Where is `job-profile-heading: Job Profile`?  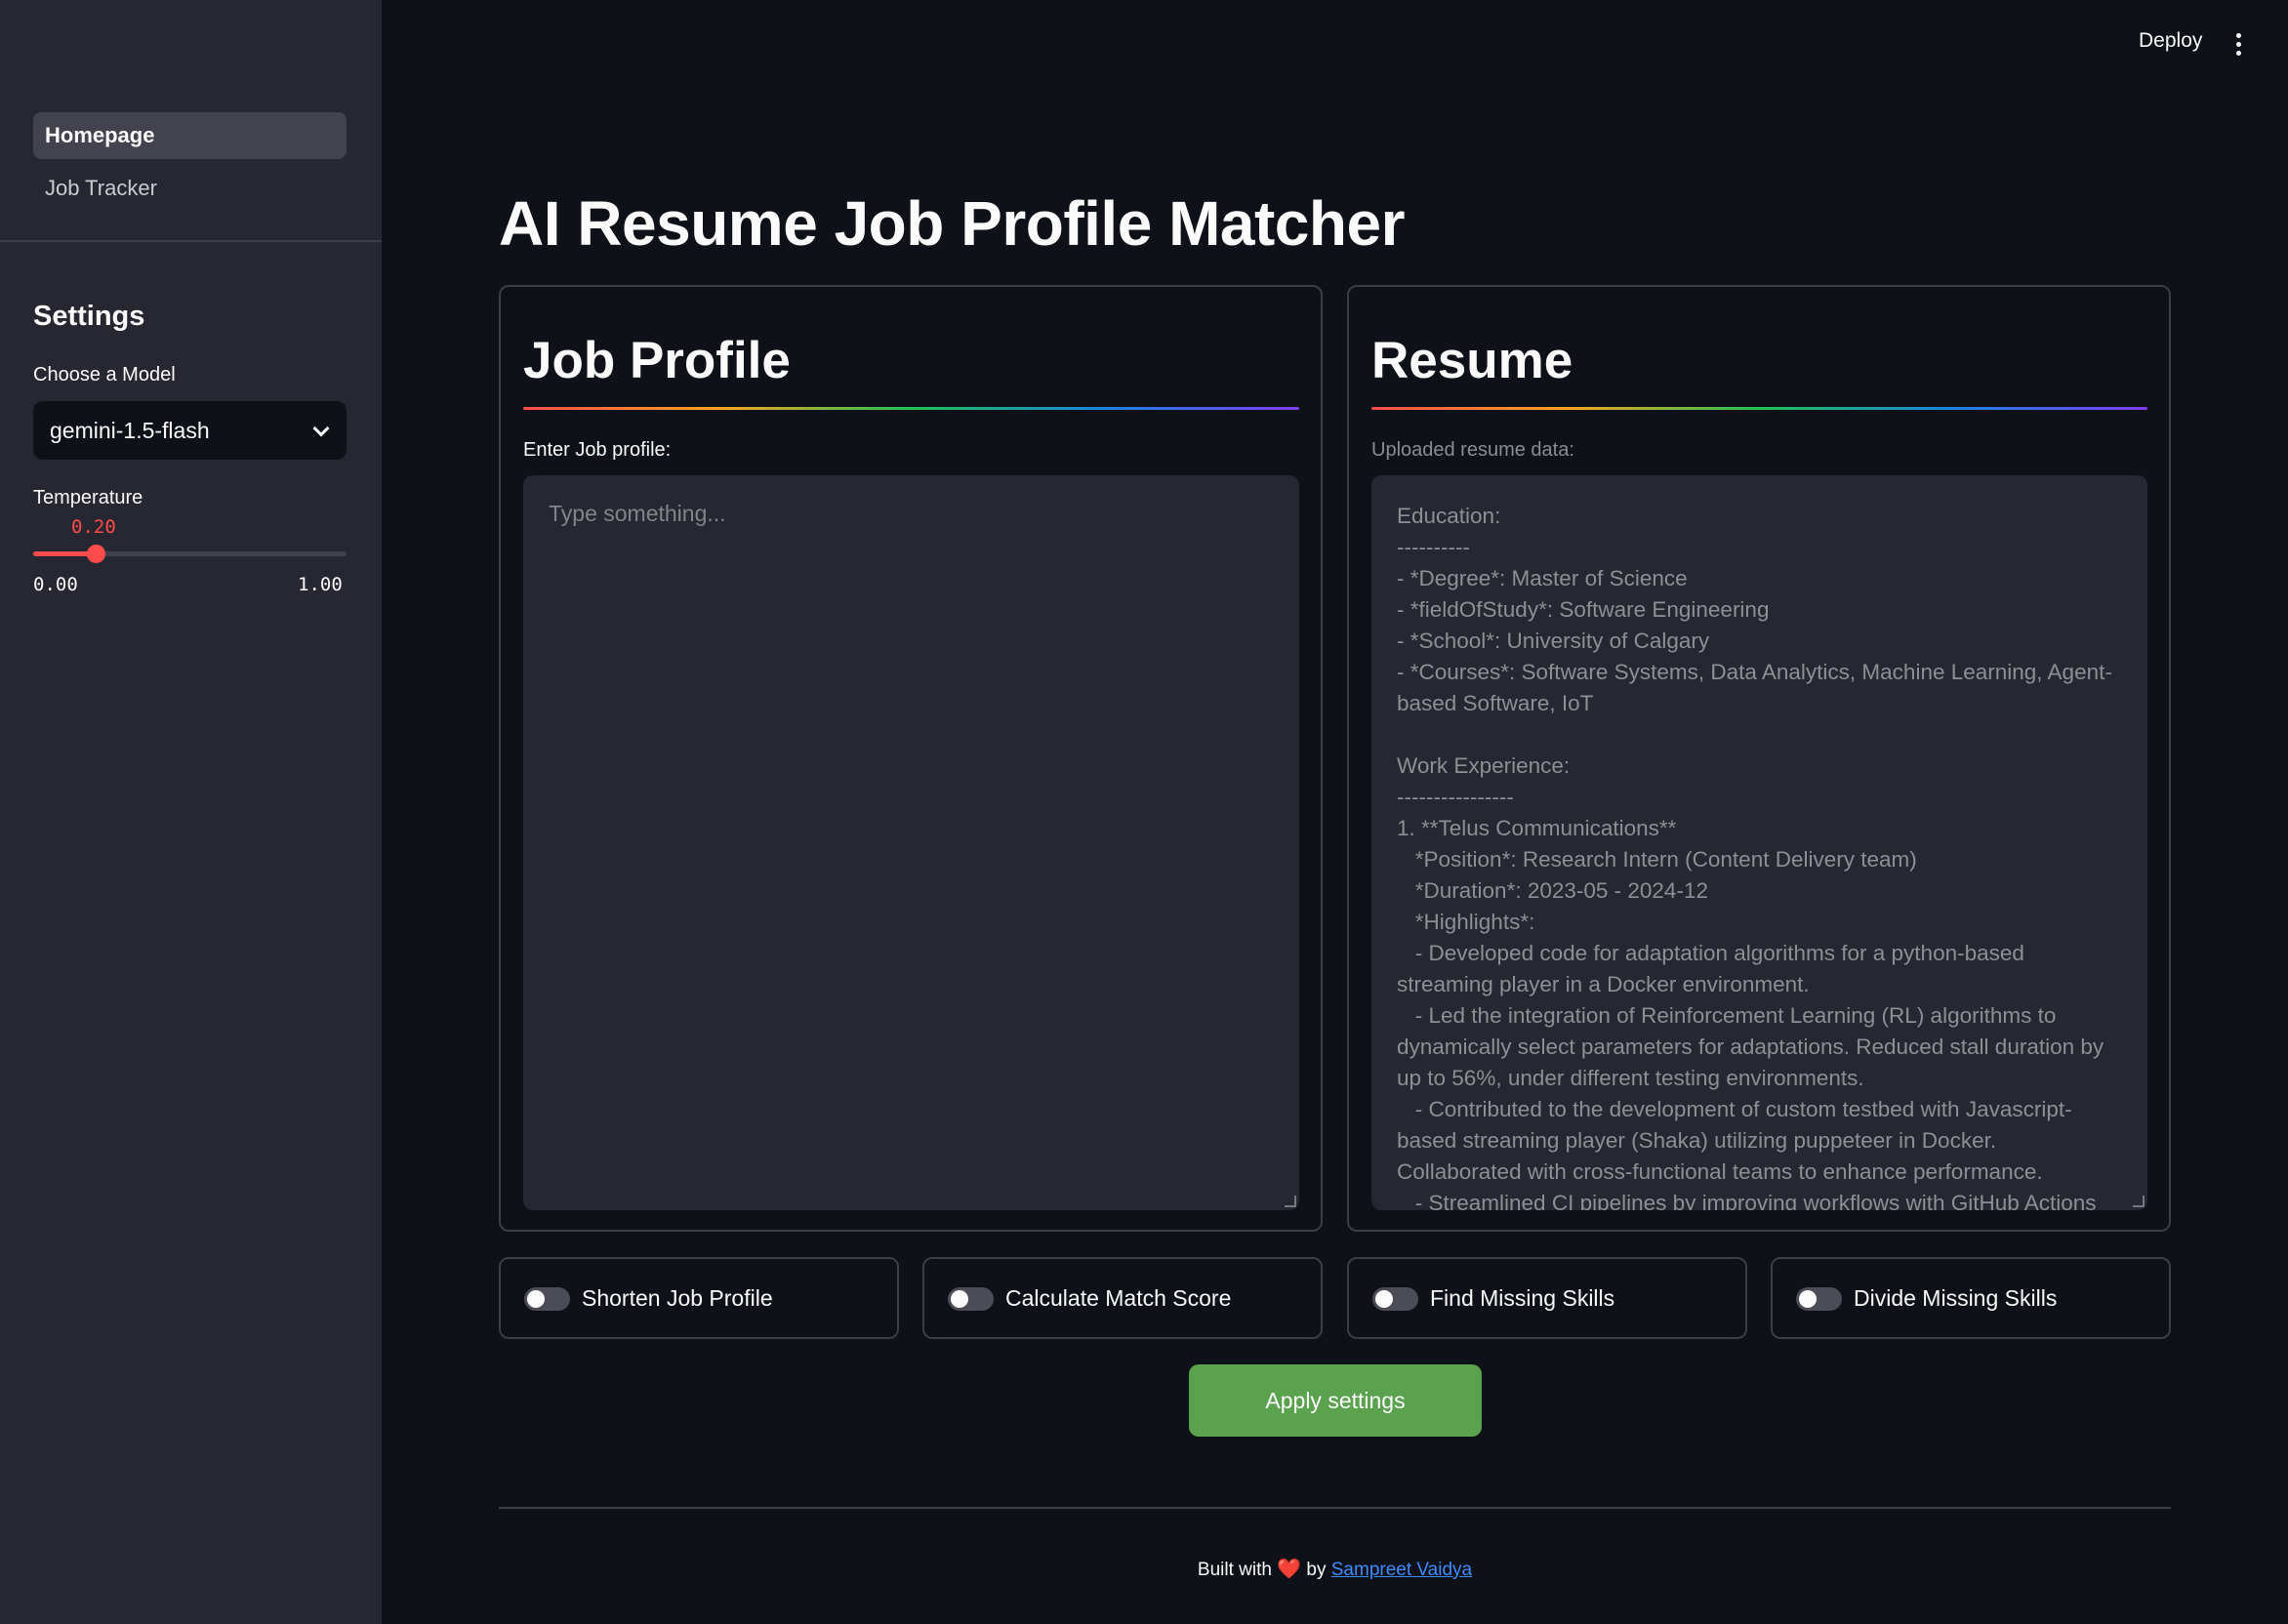 job-profile-heading: Job Profile is located at coordinates (657, 360).